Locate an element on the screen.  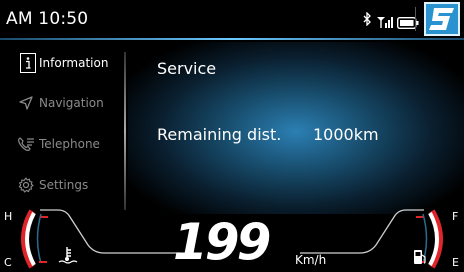
status-divider is located at coordinates (415, 19).